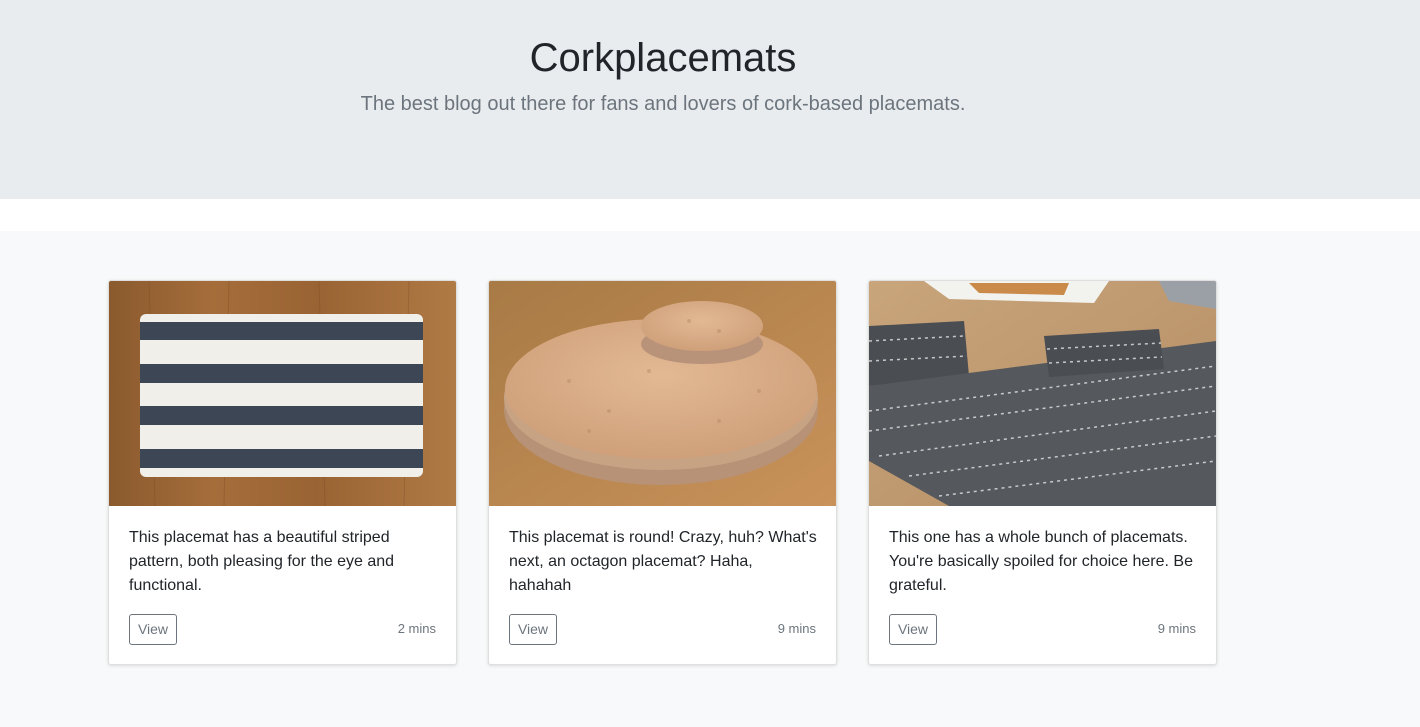 This screenshot has width=1420, height=727. Describe the element at coordinates (282, 393) in the screenshot. I see `striped-placemat-photo` at that location.